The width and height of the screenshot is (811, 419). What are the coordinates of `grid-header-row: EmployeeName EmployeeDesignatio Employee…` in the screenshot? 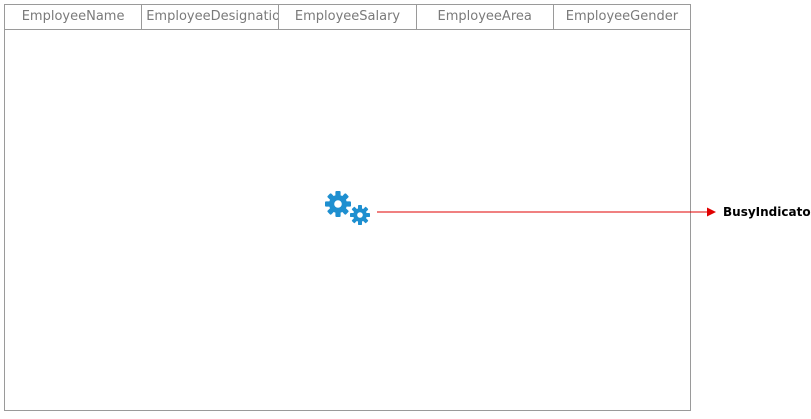 It's located at (347, 17).